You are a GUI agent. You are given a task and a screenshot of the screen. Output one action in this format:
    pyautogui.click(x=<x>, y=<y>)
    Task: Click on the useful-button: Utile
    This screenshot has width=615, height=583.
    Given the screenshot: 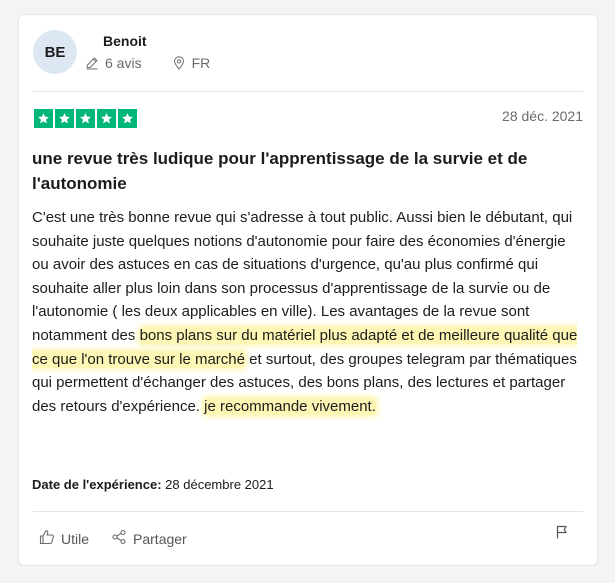 What is the action you would take?
    pyautogui.click(x=64, y=538)
    